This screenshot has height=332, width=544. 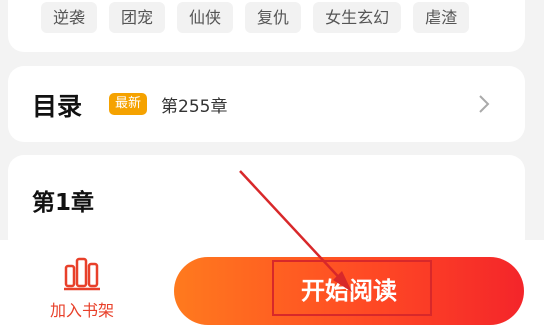 I want to click on tag: 复仇, so click(x=273, y=17).